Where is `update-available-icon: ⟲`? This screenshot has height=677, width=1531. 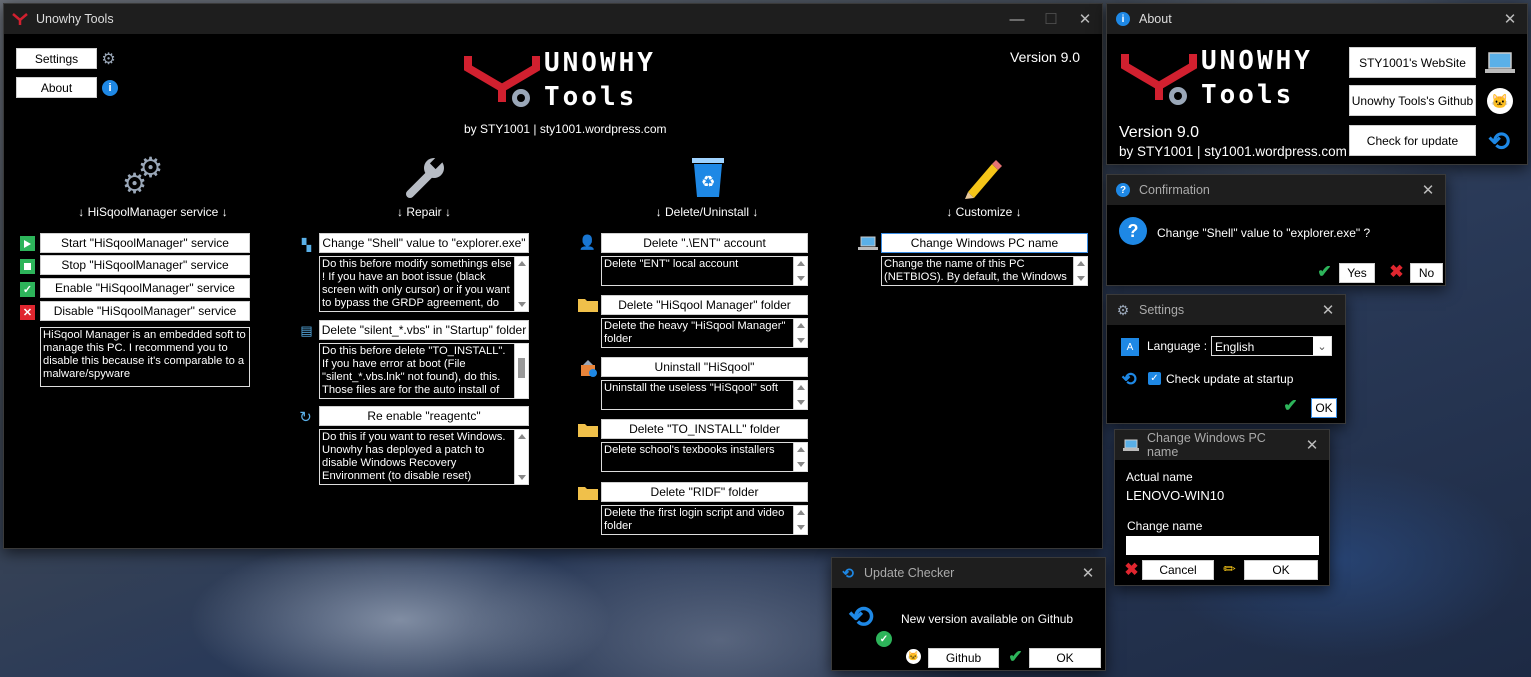
update-available-icon: ⟲ is located at coordinates (861, 617).